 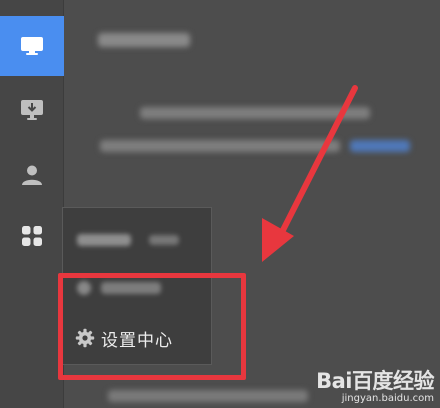 I want to click on watermark-logo: Bai百度经验, so click(x=375, y=381).